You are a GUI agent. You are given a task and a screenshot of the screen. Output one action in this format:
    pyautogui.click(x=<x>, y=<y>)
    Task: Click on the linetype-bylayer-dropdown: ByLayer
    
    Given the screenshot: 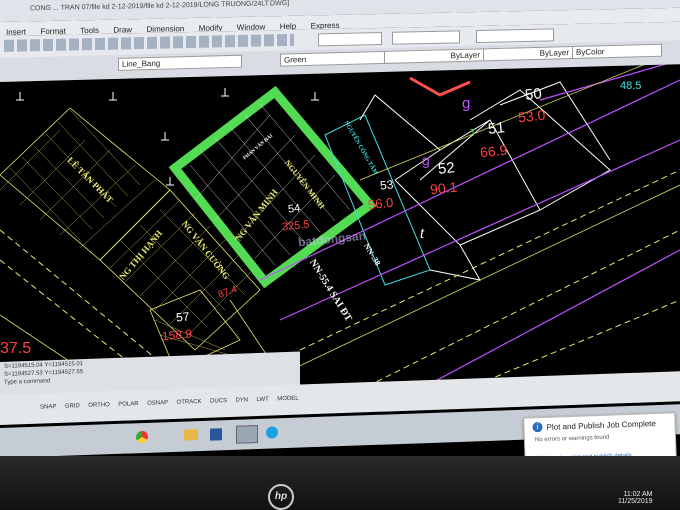 What is the action you would take?
    pyautogui.click(x=528, y=53)
    